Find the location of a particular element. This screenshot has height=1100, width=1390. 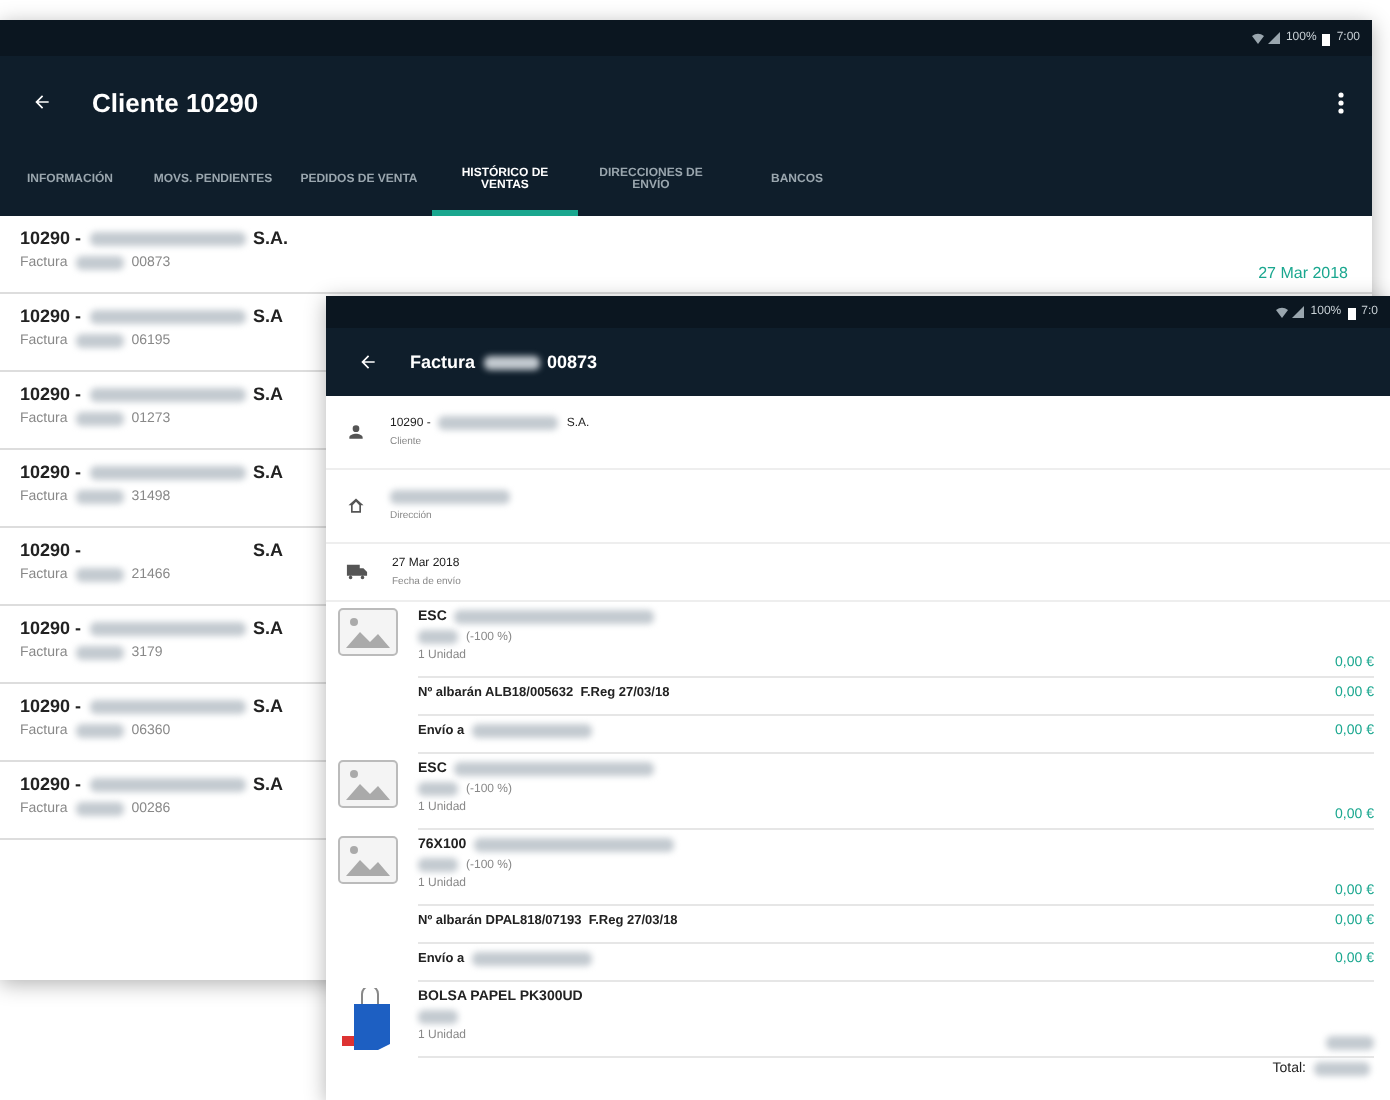

truck-icon is located at coordinates (357, 572).